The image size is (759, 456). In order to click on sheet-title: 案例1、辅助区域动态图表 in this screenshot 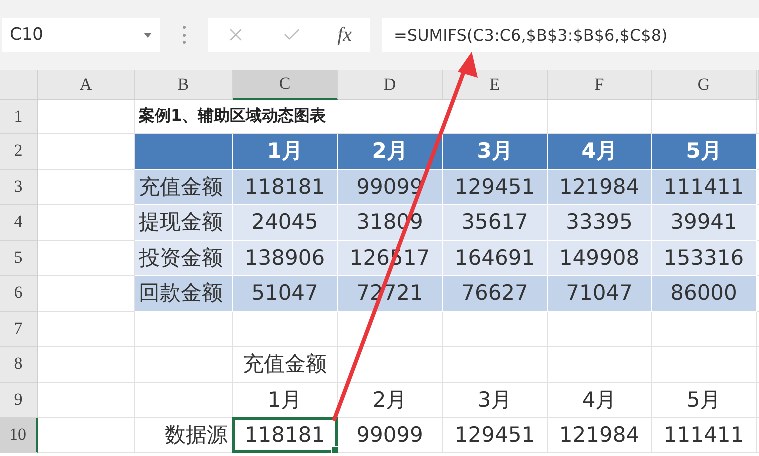, I will do `click(232, 116)`.